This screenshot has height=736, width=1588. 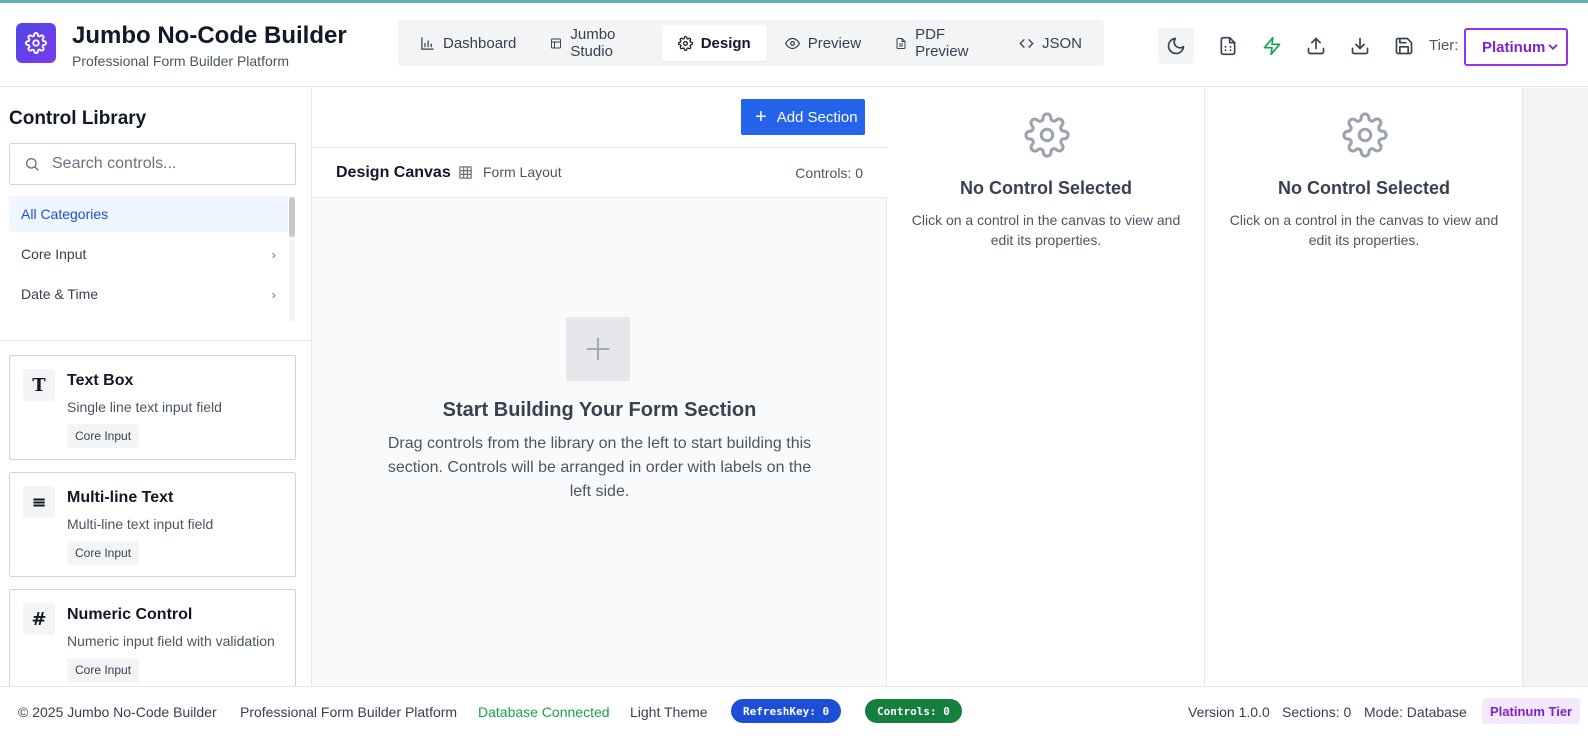 I want to click on save-button, so click(x=1404, y=46).